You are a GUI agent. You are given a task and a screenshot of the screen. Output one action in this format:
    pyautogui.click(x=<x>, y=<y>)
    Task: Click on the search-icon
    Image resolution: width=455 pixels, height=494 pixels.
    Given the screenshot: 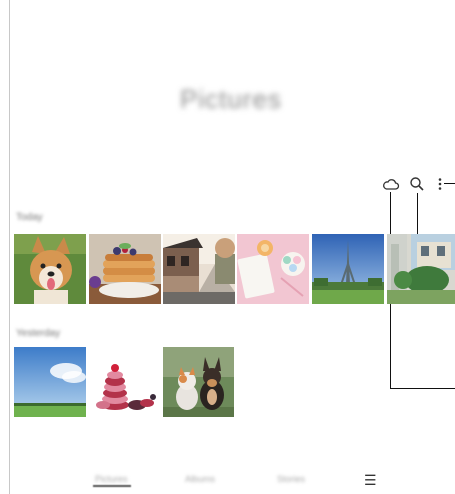 What is the action you would take?
    pyautogui.click(x=417, y=184)
    